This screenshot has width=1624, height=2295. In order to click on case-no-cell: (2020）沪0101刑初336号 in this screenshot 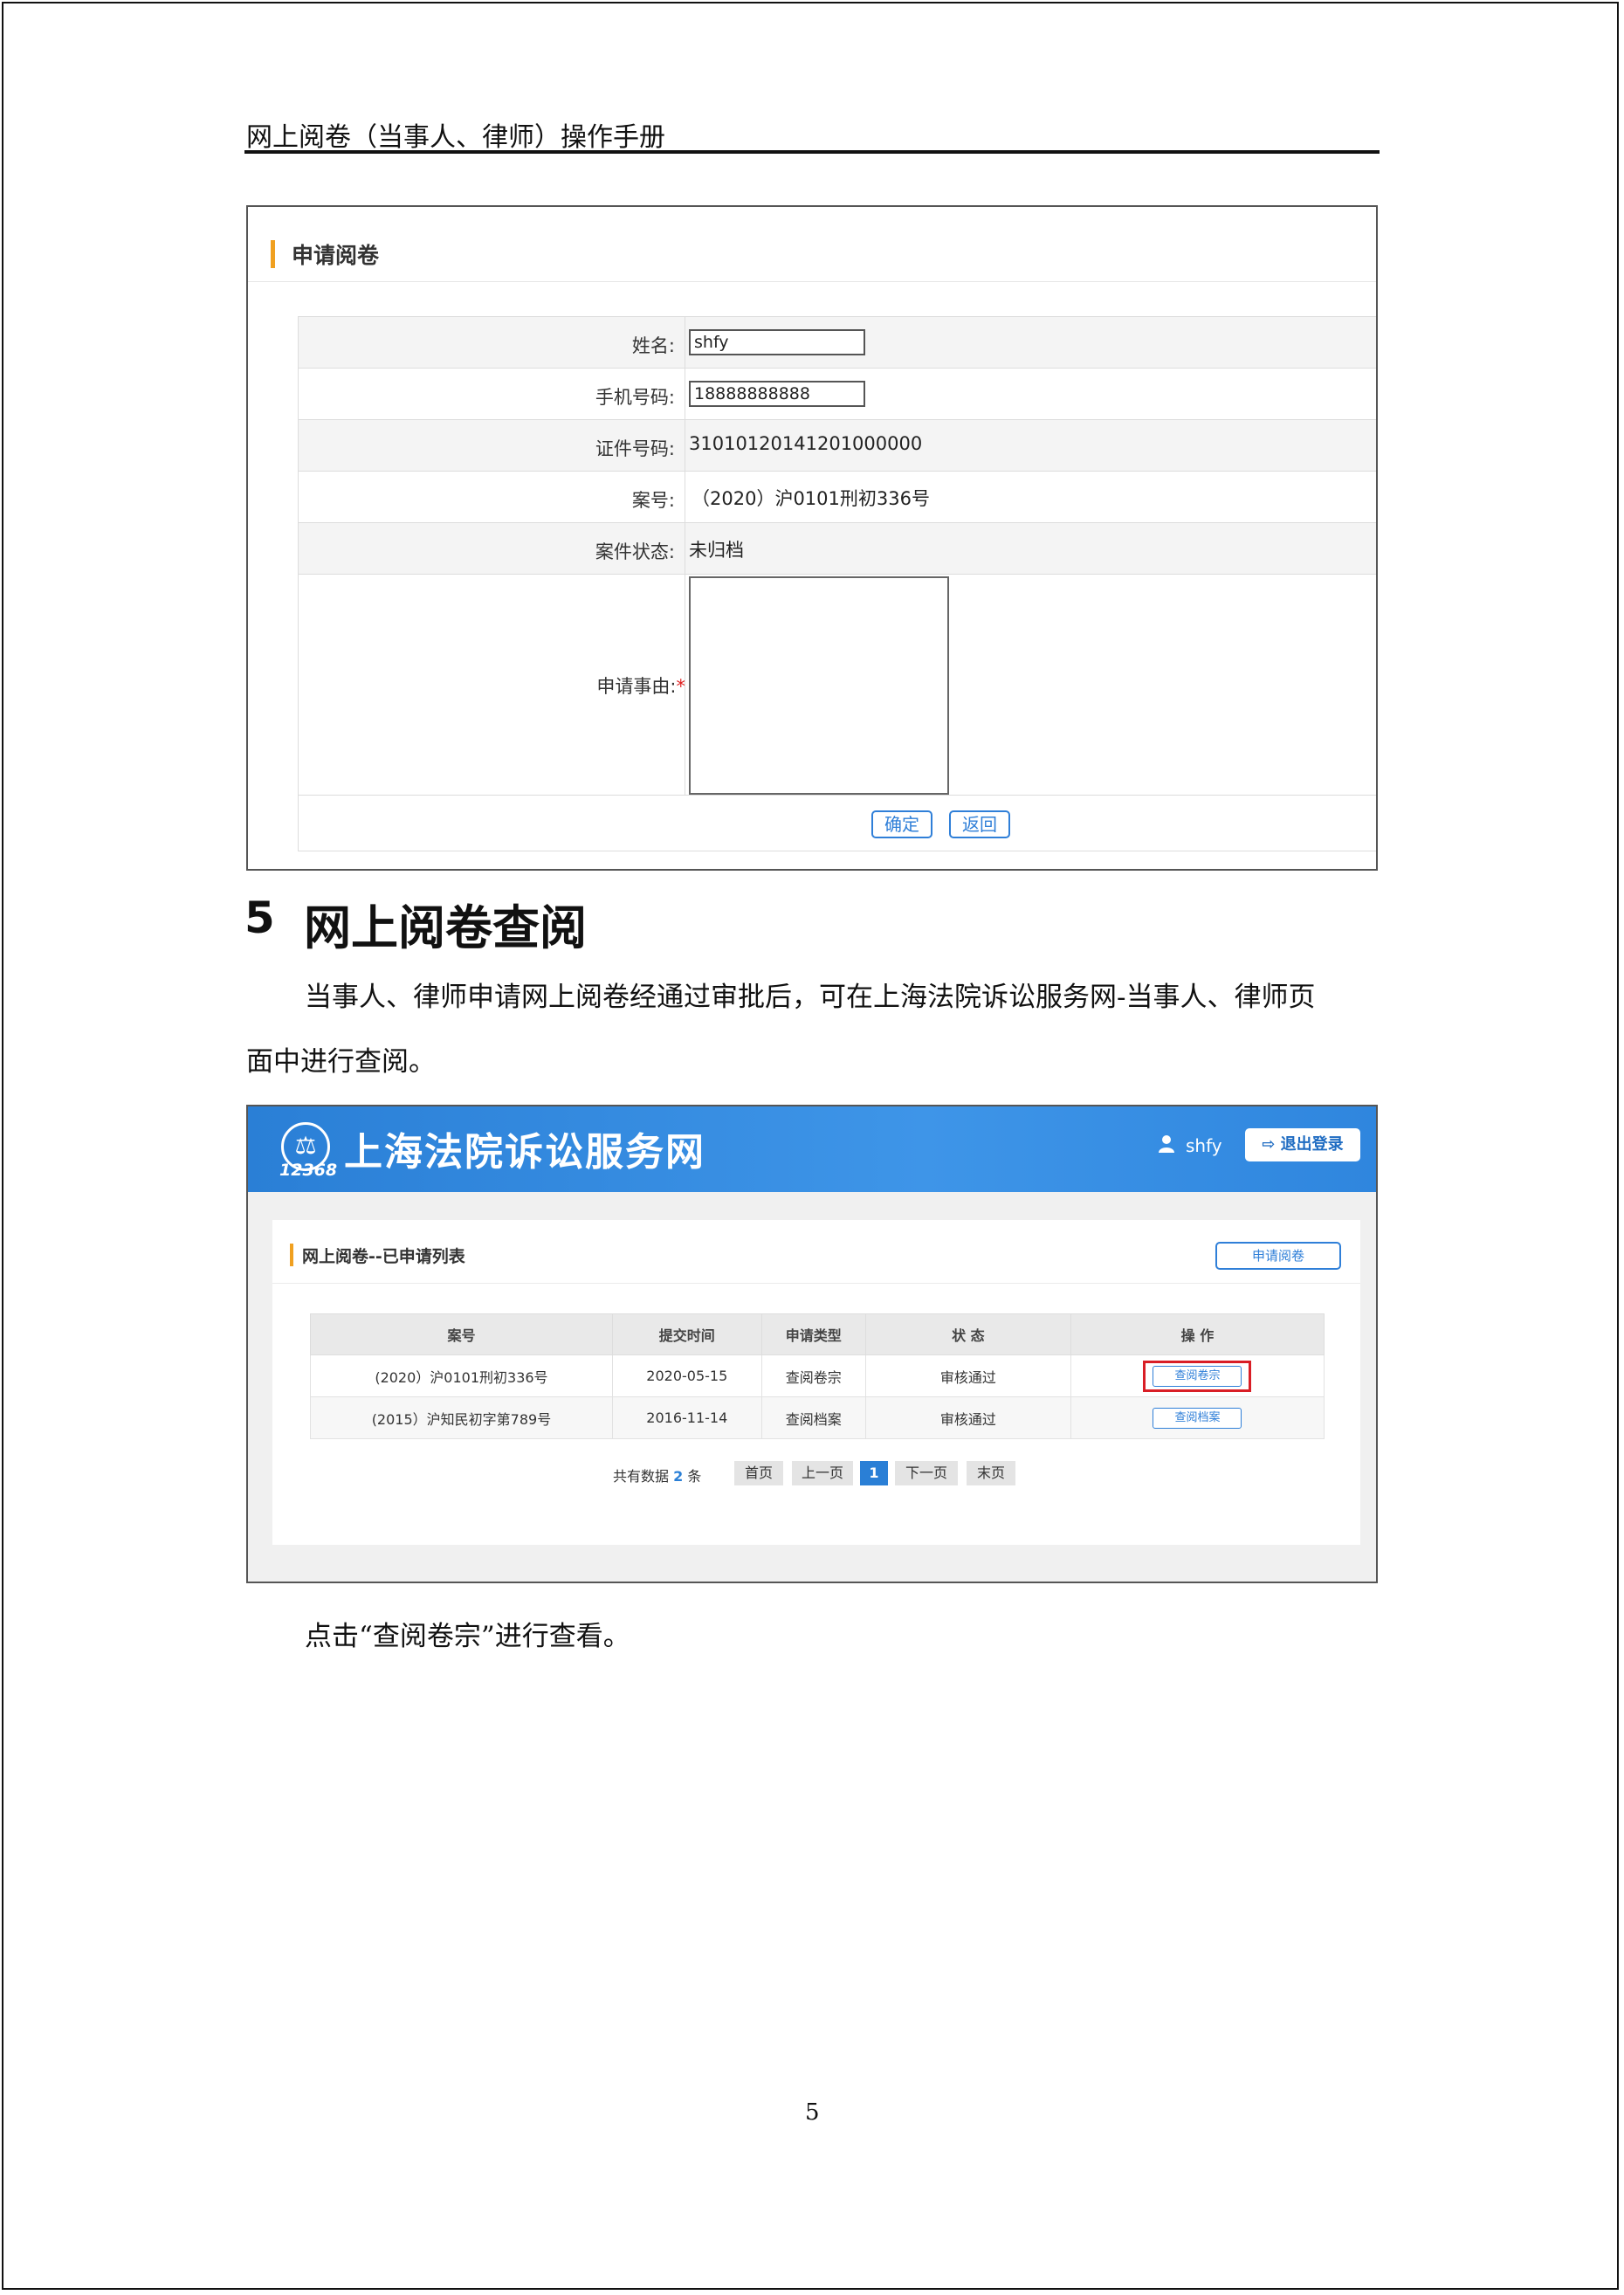, I will do `click(462, 1375)`.